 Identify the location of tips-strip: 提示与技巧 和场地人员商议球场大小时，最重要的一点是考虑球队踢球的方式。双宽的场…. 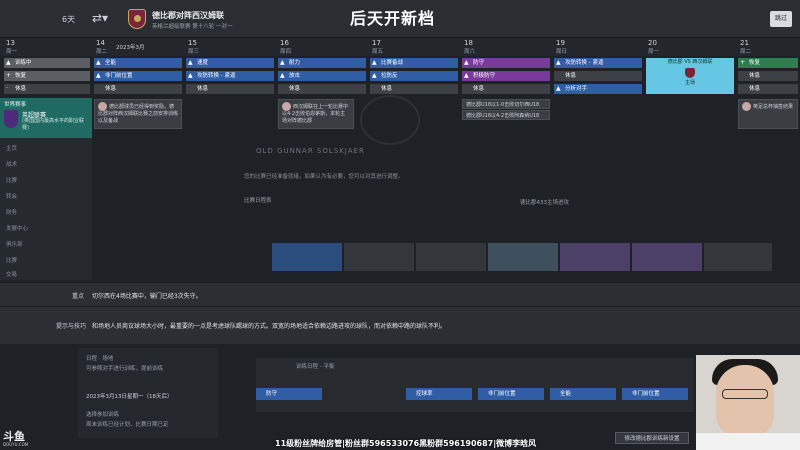
(400, 325).